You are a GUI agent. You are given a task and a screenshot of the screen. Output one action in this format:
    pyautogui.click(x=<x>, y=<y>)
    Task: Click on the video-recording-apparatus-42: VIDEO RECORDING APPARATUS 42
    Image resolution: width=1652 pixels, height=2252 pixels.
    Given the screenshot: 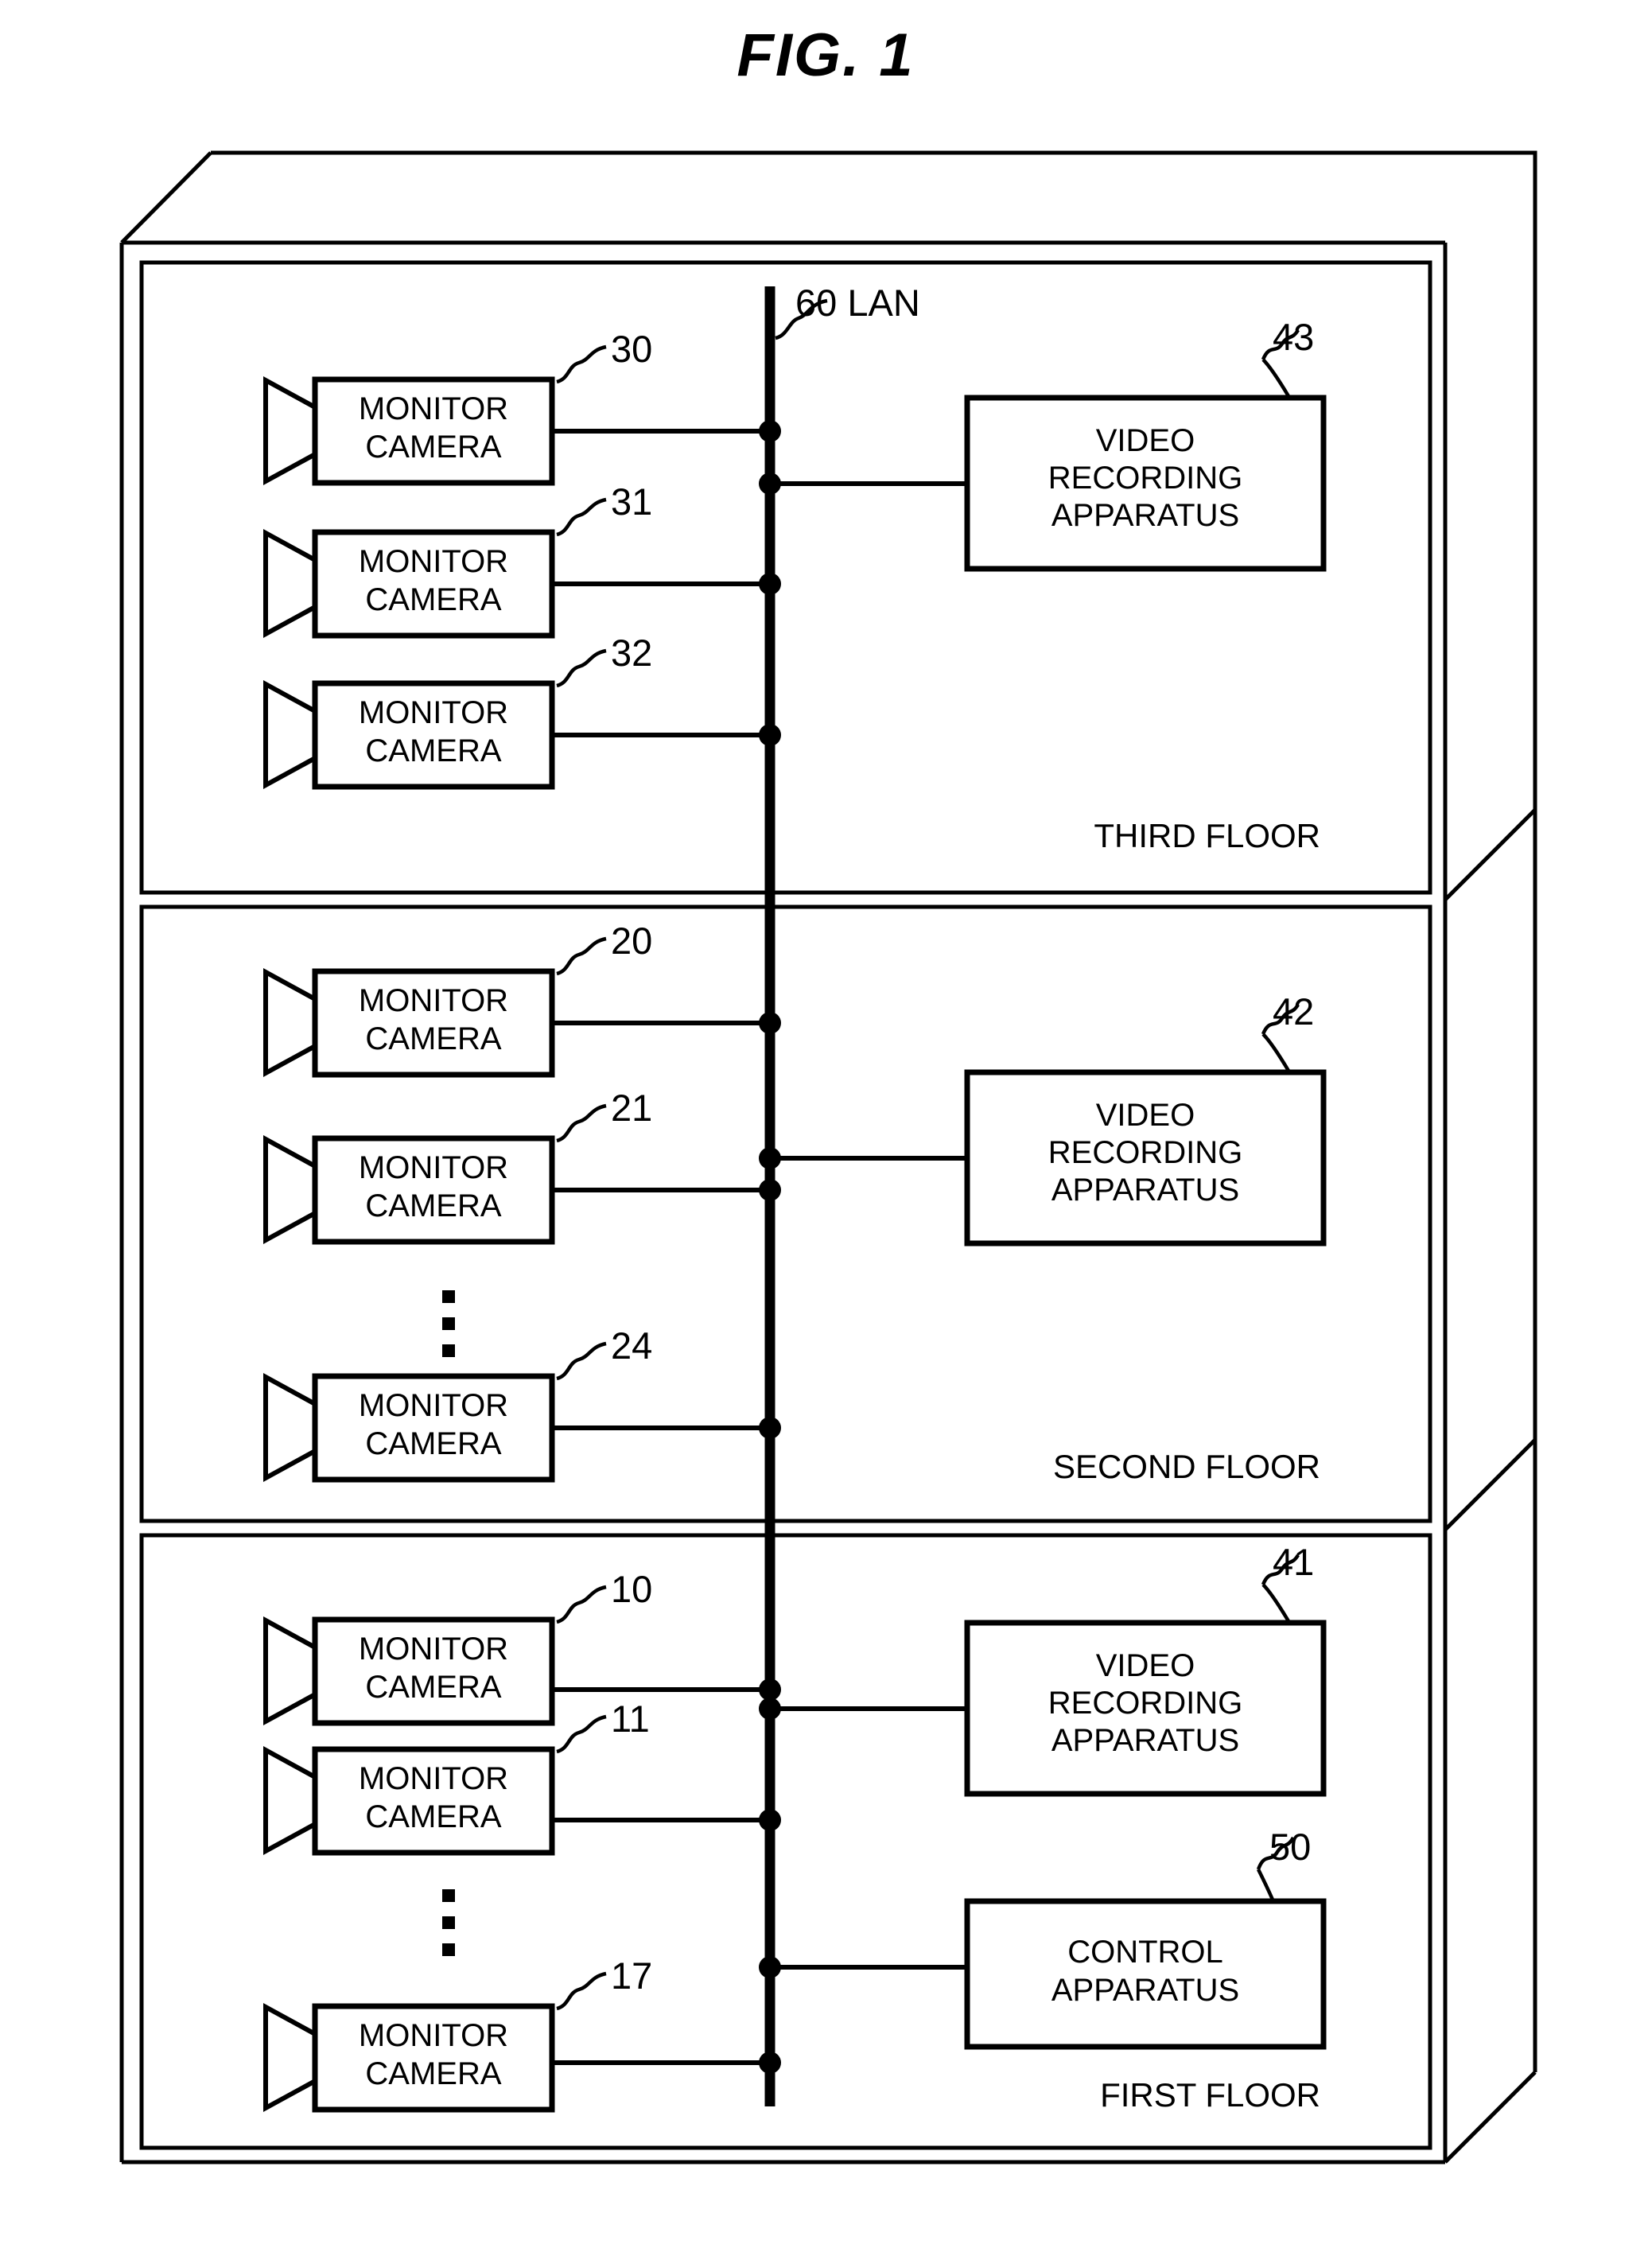 What is the action you would take?
    pyautogui.click(x=1043, y=1118)
    